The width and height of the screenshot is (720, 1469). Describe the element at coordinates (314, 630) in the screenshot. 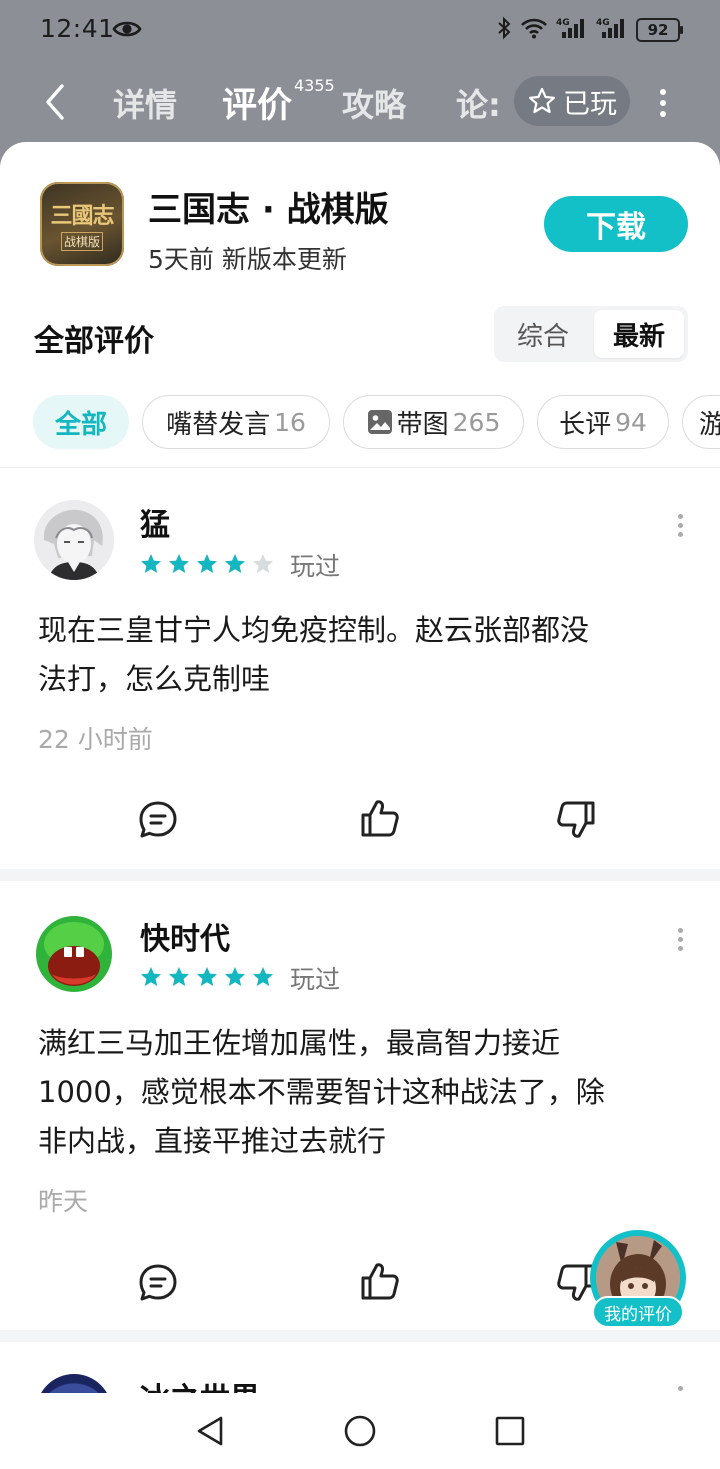

I see `review-text-line: 现在三皇甘宁人均免疫控制。赵云张部都没` at that location.